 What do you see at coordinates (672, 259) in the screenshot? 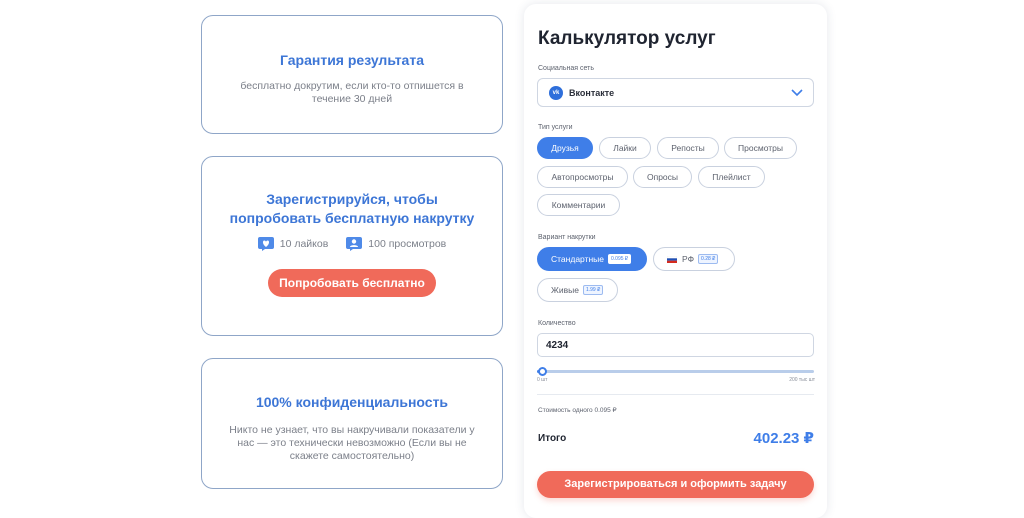
I see `russia-flag-icon` at bounding box center [672, 259].